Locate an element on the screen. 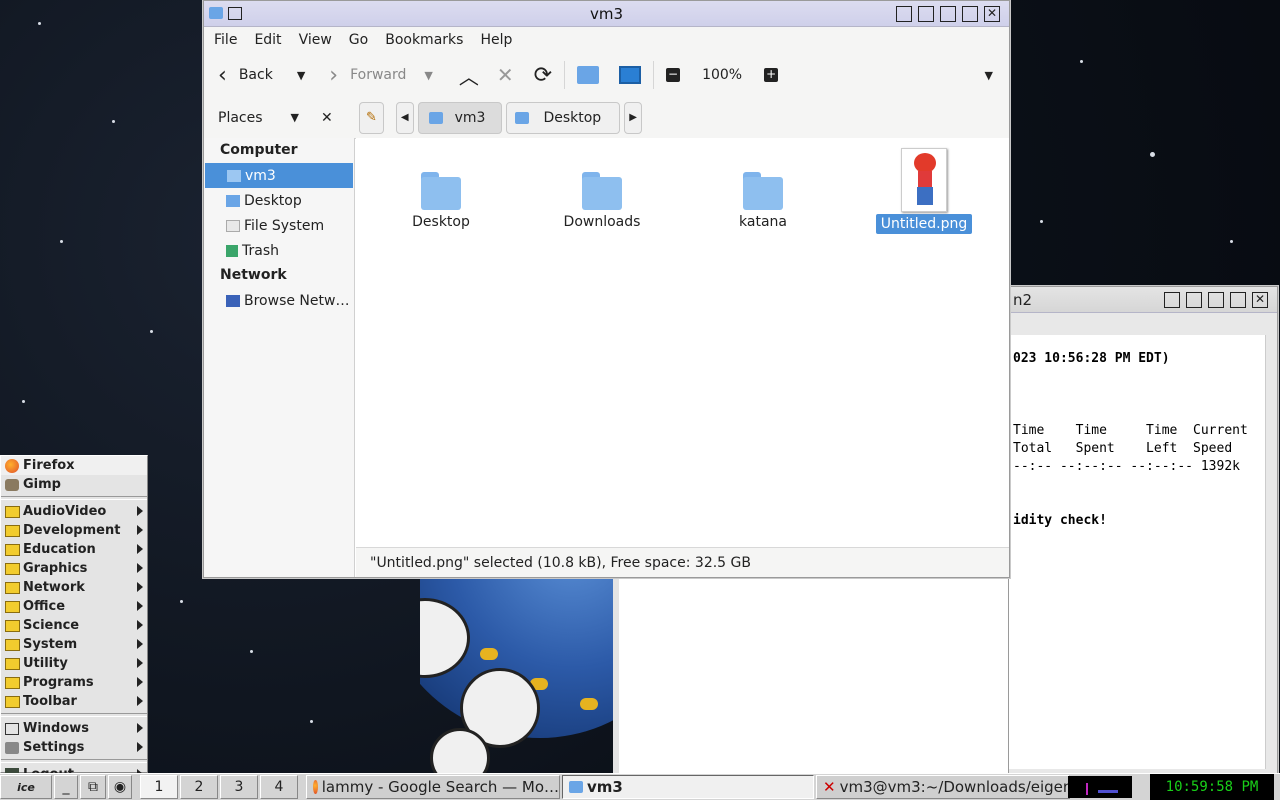 The image size is (1280, 800). menu-go: Go is located at coordinates (358, 40).